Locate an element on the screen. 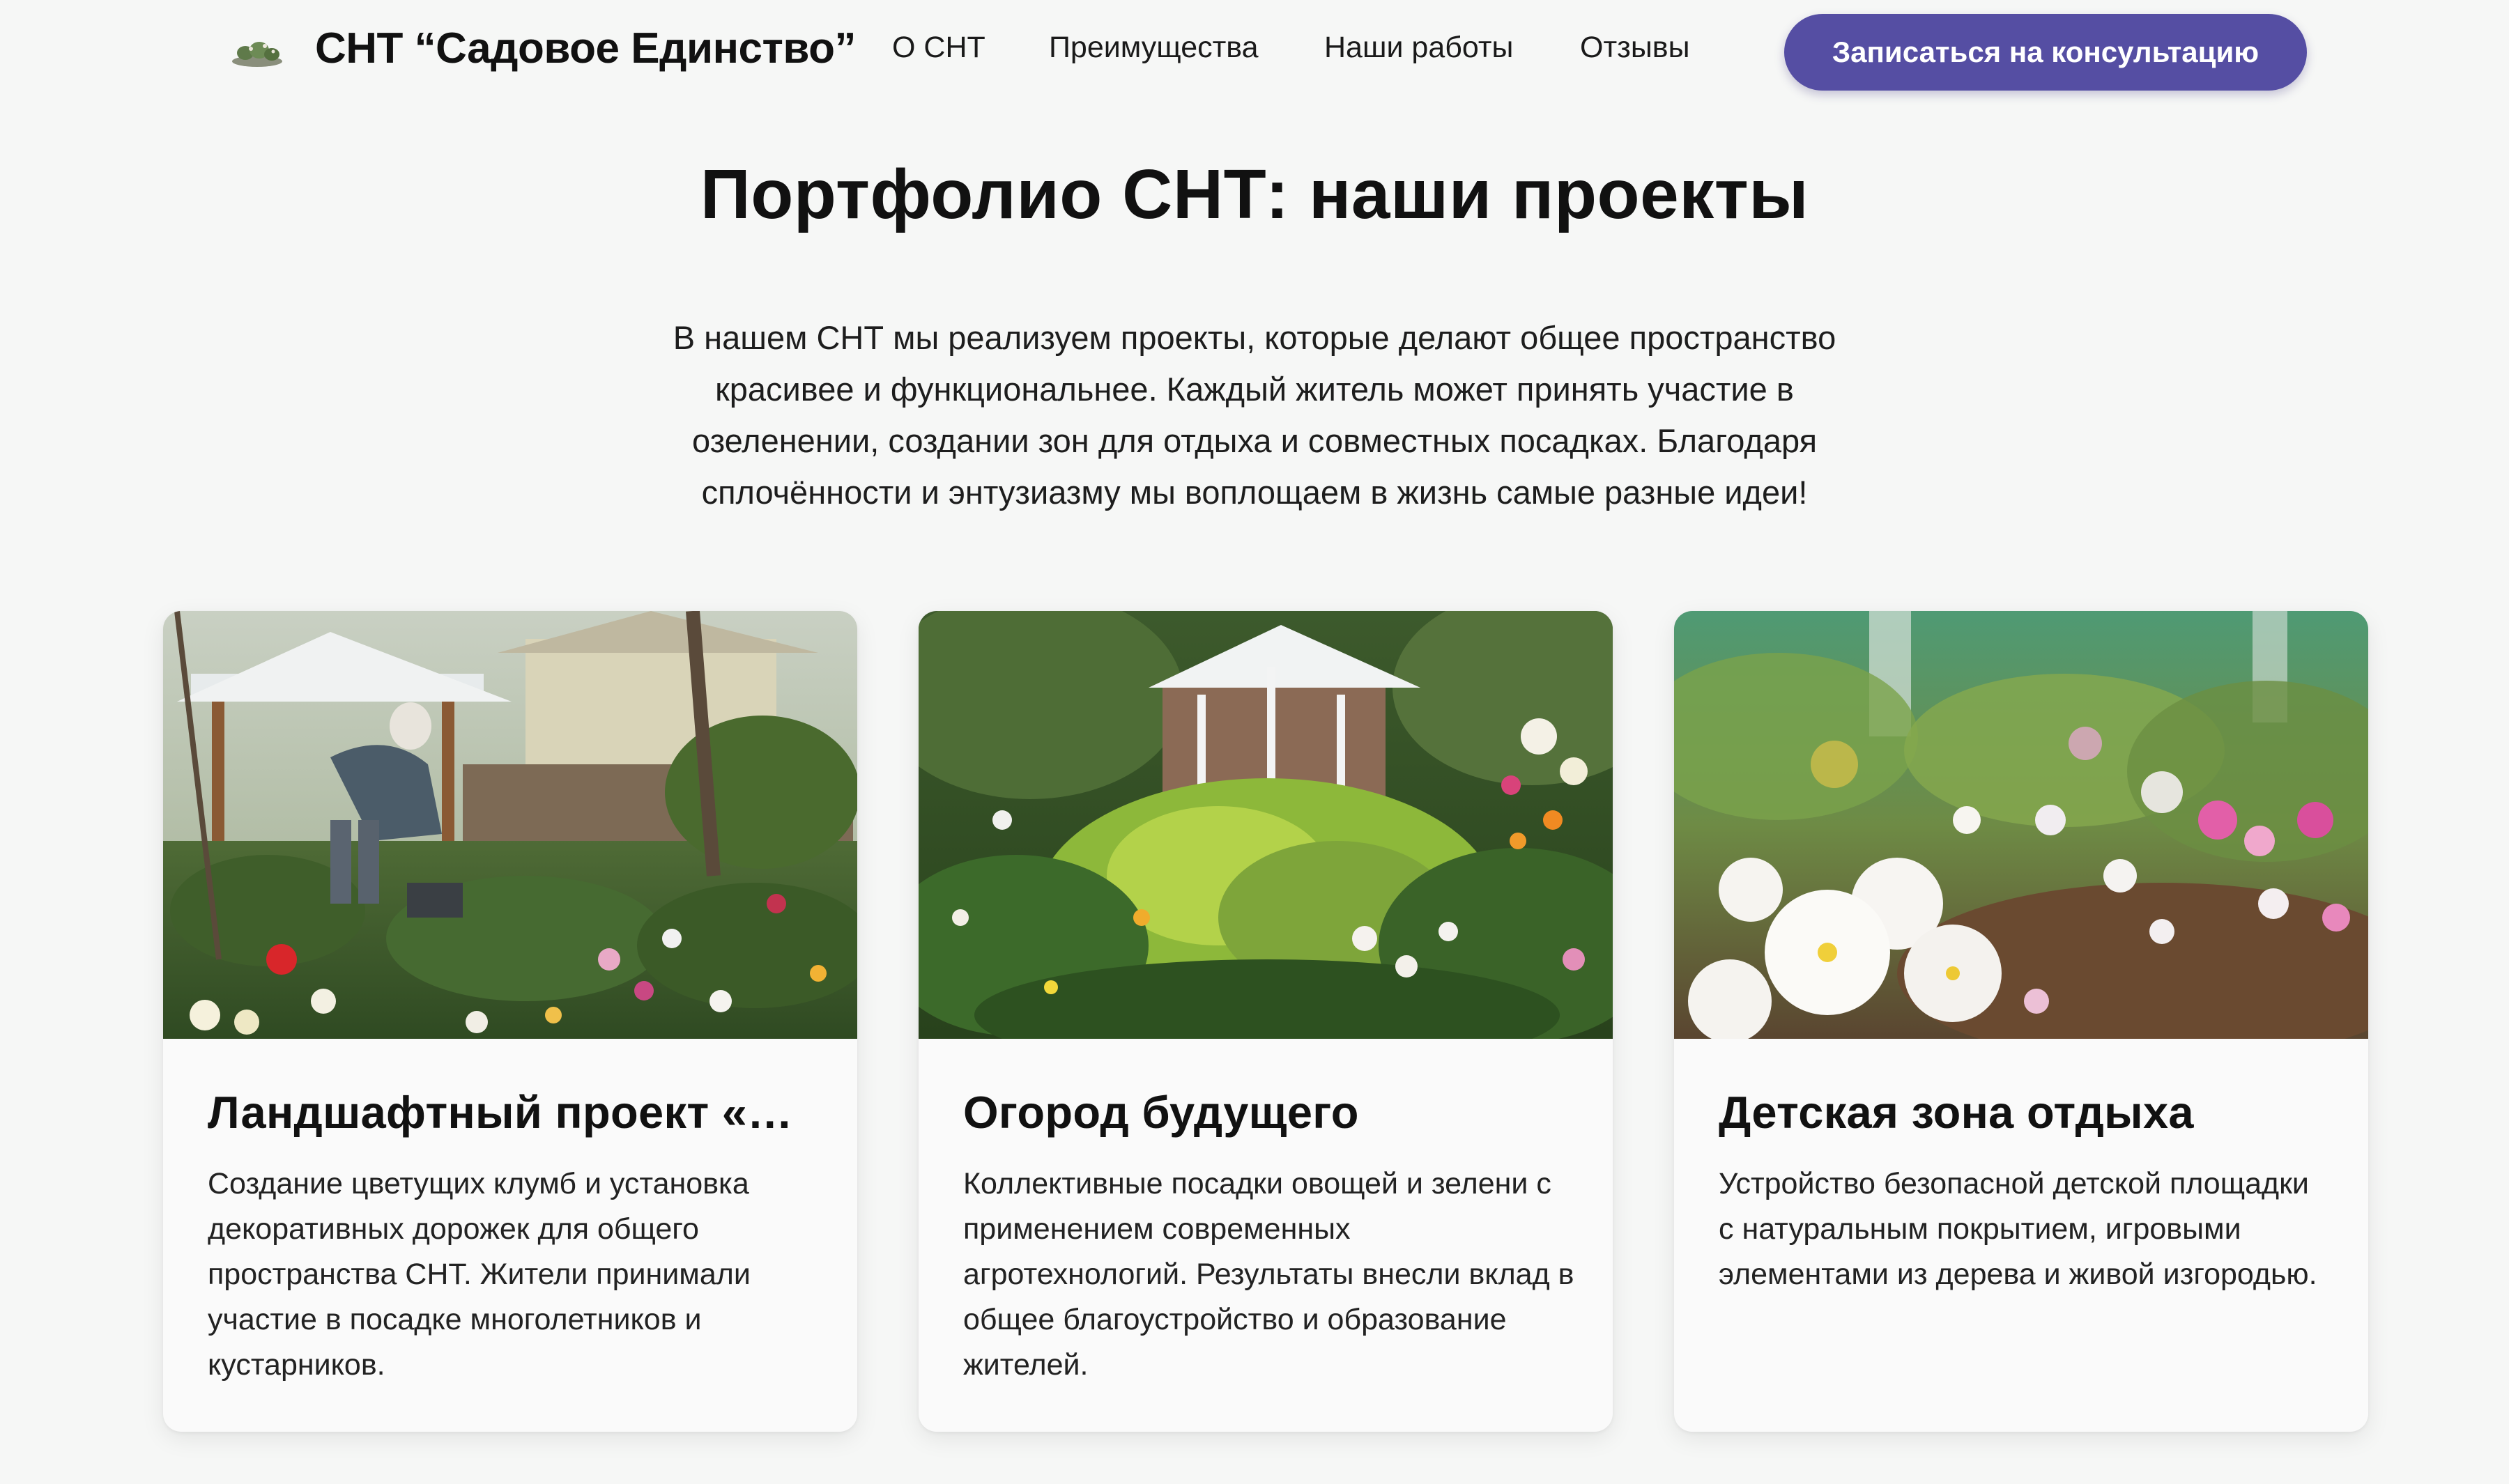 This screenshot has width=2509, height=1484. project-image-garden is located at coordinates (1266, 825).